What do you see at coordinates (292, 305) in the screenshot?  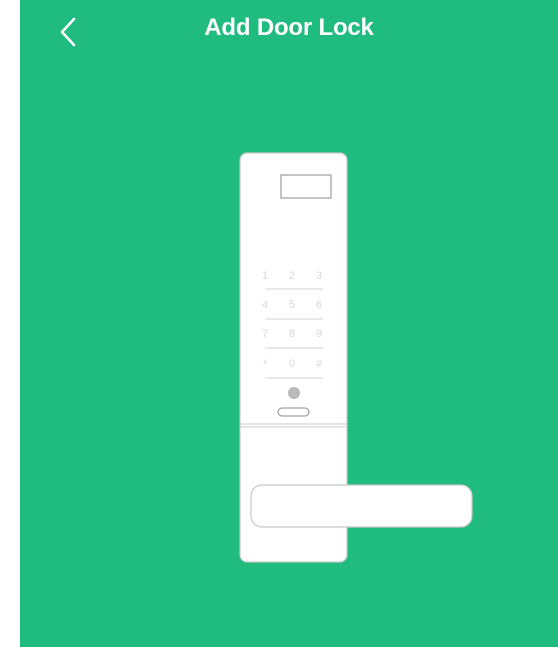 I see `keypad-key: 5` at bounding box center [292, 305].